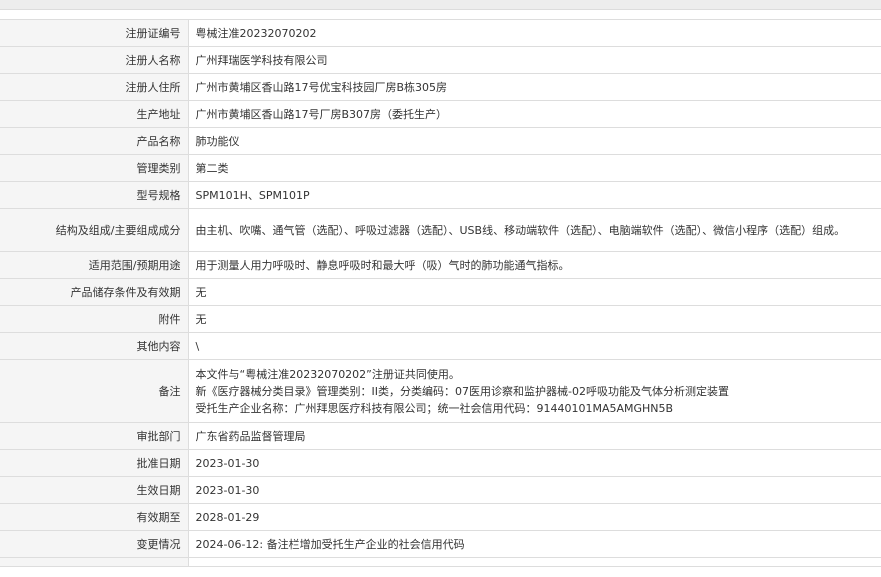 Image resolution: width=881 pixels, height=577 pixels. I want to click on table-row: 注册证编号 粤械注准20232070202, so click(440, 33).